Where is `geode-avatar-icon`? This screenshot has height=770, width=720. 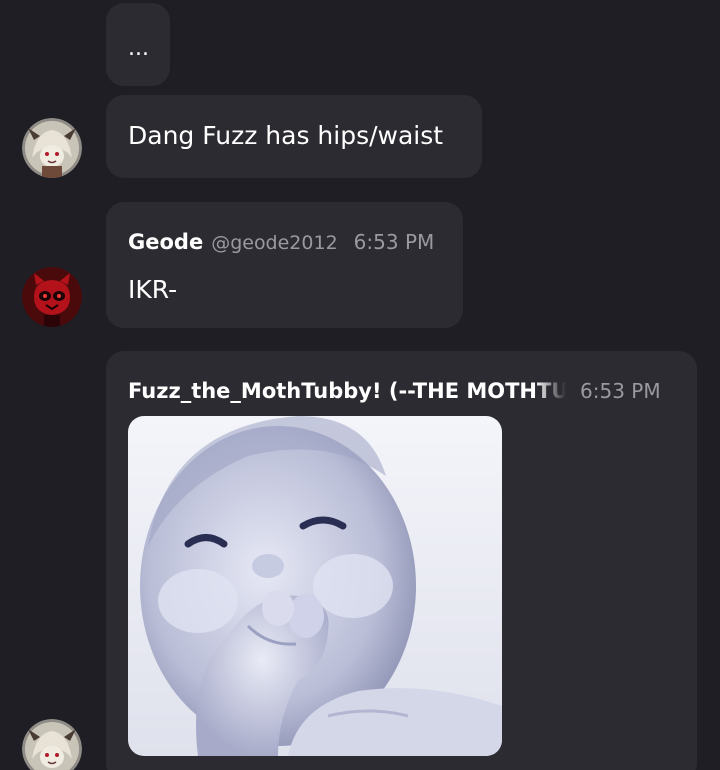
geode-avatar-icon is located at coordinates (52, 297).